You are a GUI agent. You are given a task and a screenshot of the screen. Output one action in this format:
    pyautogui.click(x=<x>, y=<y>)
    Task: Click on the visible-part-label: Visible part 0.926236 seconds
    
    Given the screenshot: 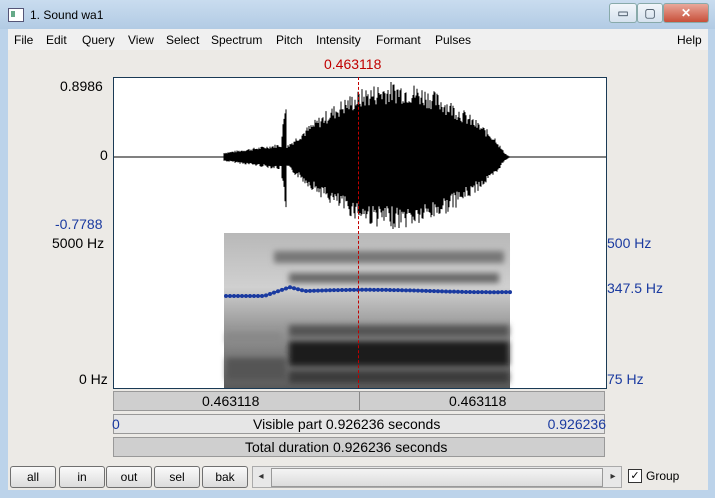 What is the action you would take?
    pyautogui.click(x=347, y=424)
    